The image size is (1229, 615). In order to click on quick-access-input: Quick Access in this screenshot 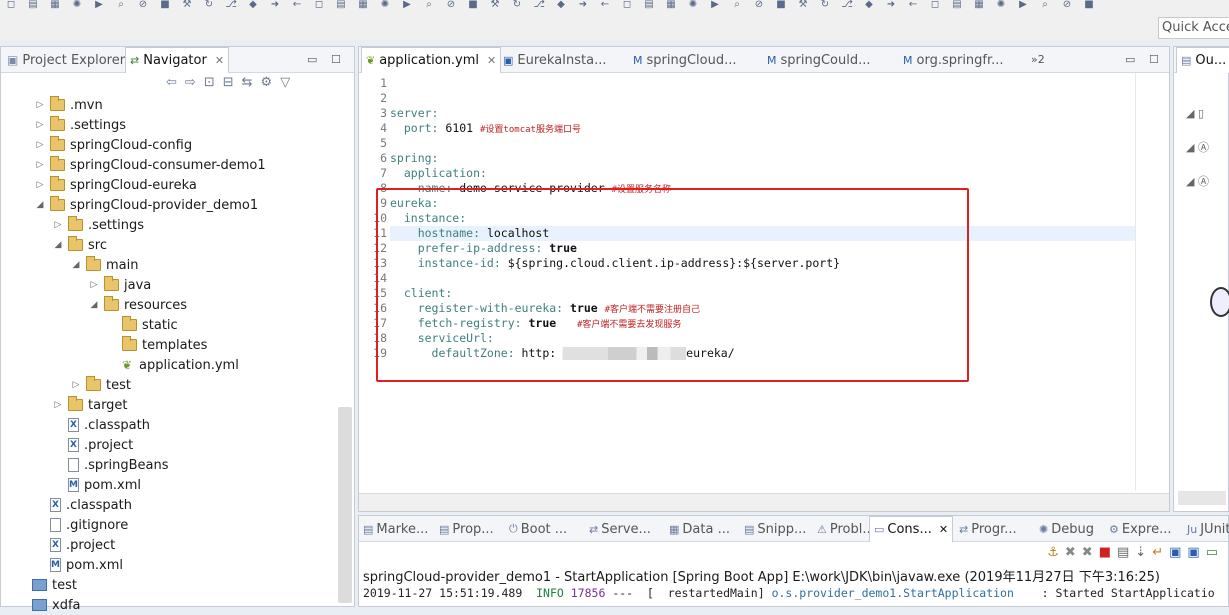, I will do `click(1193, 28)`.